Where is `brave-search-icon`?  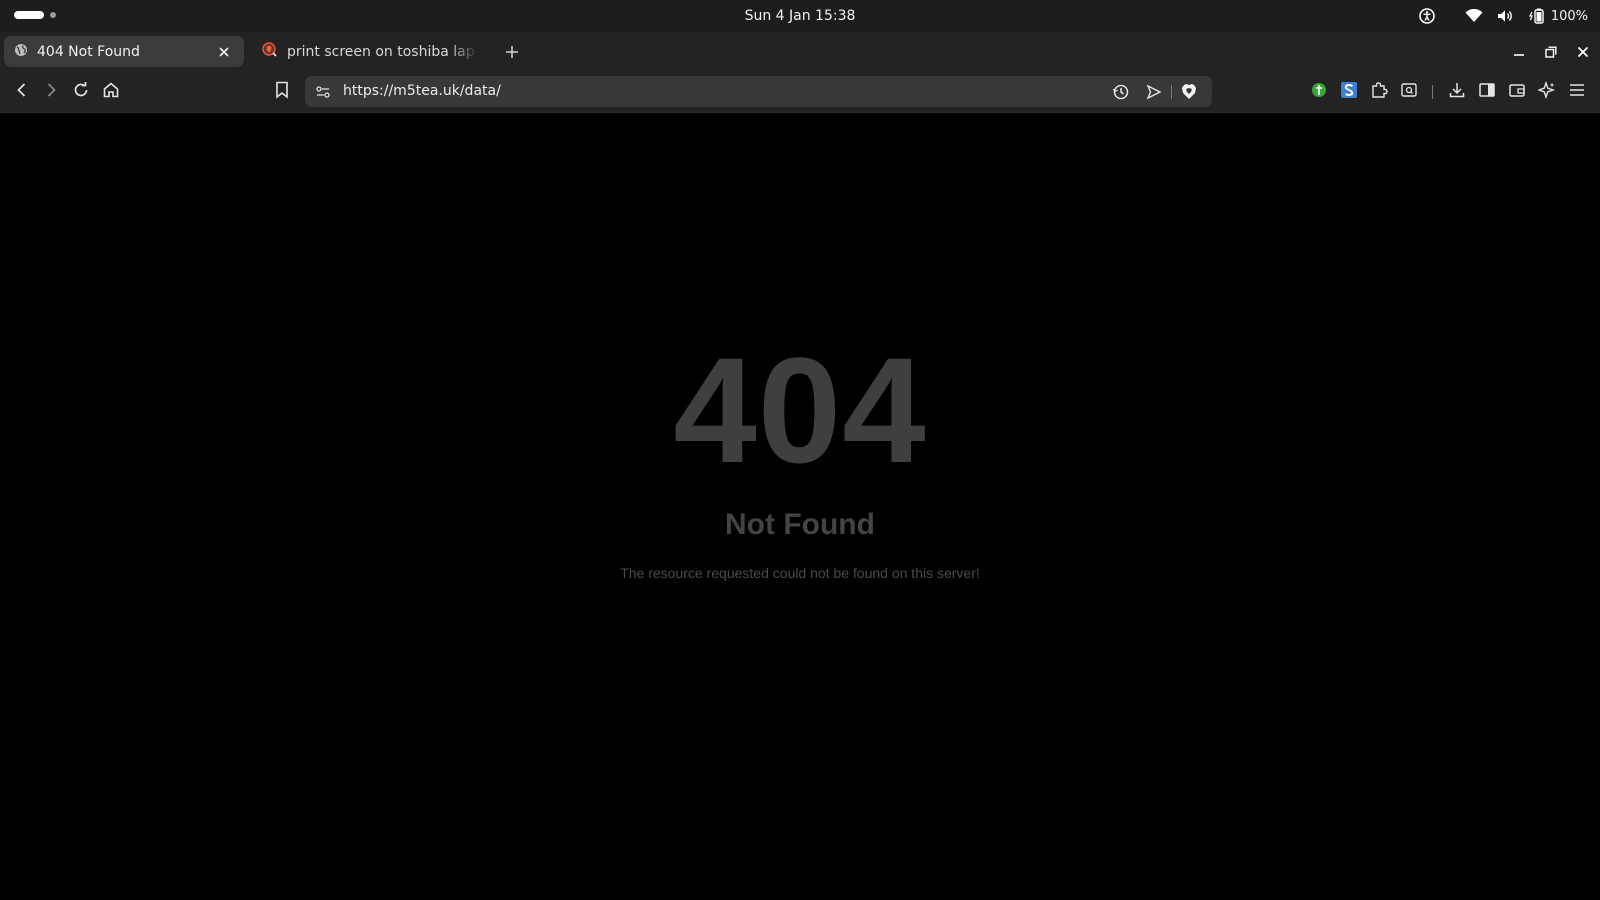
brave-search-icon is located at coordinates (270, 51).